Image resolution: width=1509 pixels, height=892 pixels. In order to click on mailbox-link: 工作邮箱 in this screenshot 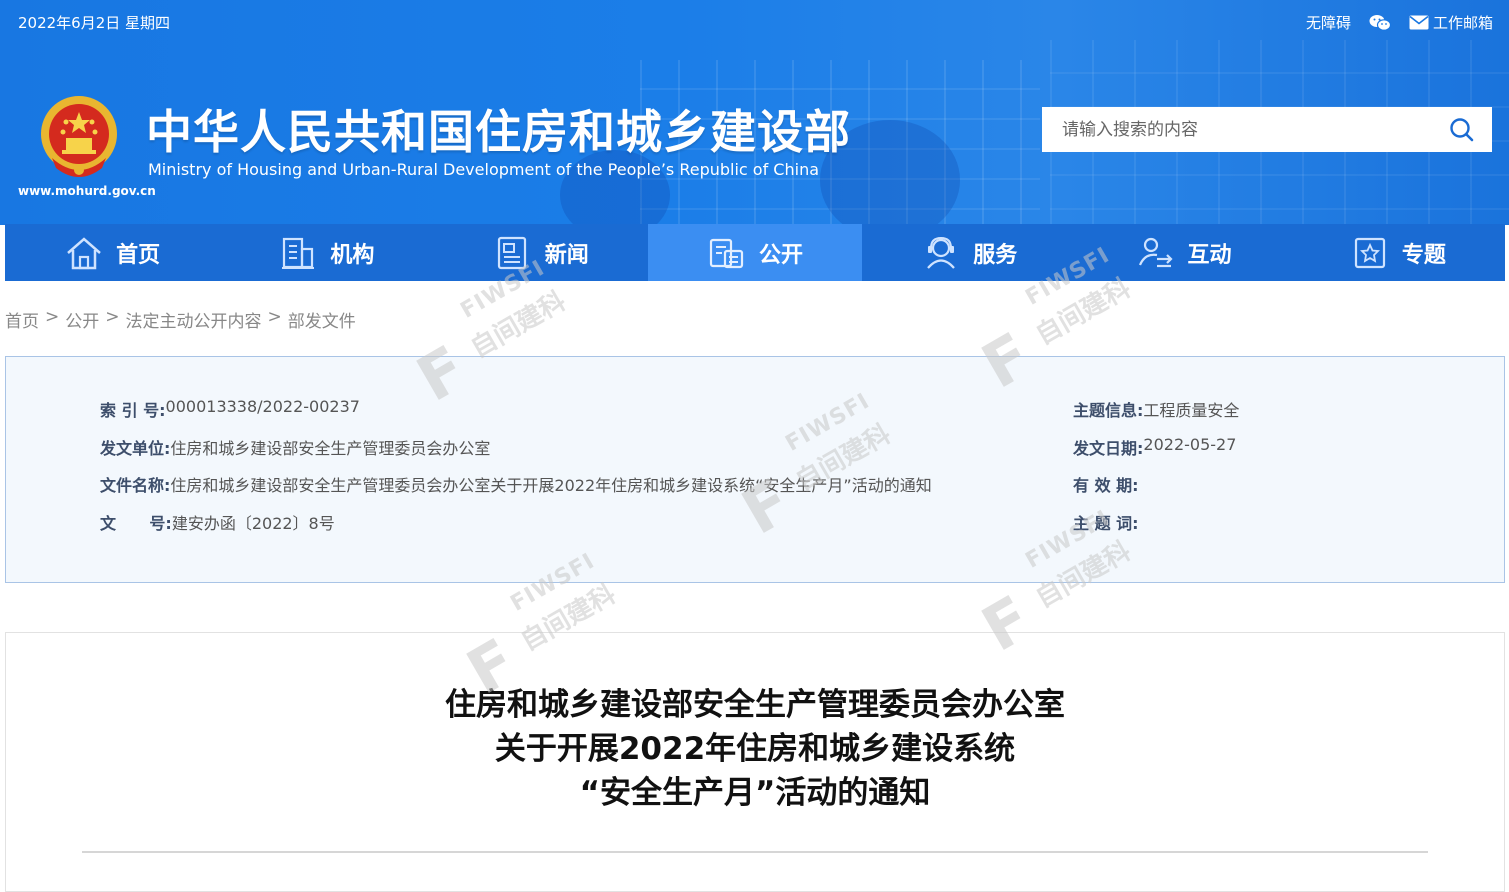, I will do `click(1451, 22)`.